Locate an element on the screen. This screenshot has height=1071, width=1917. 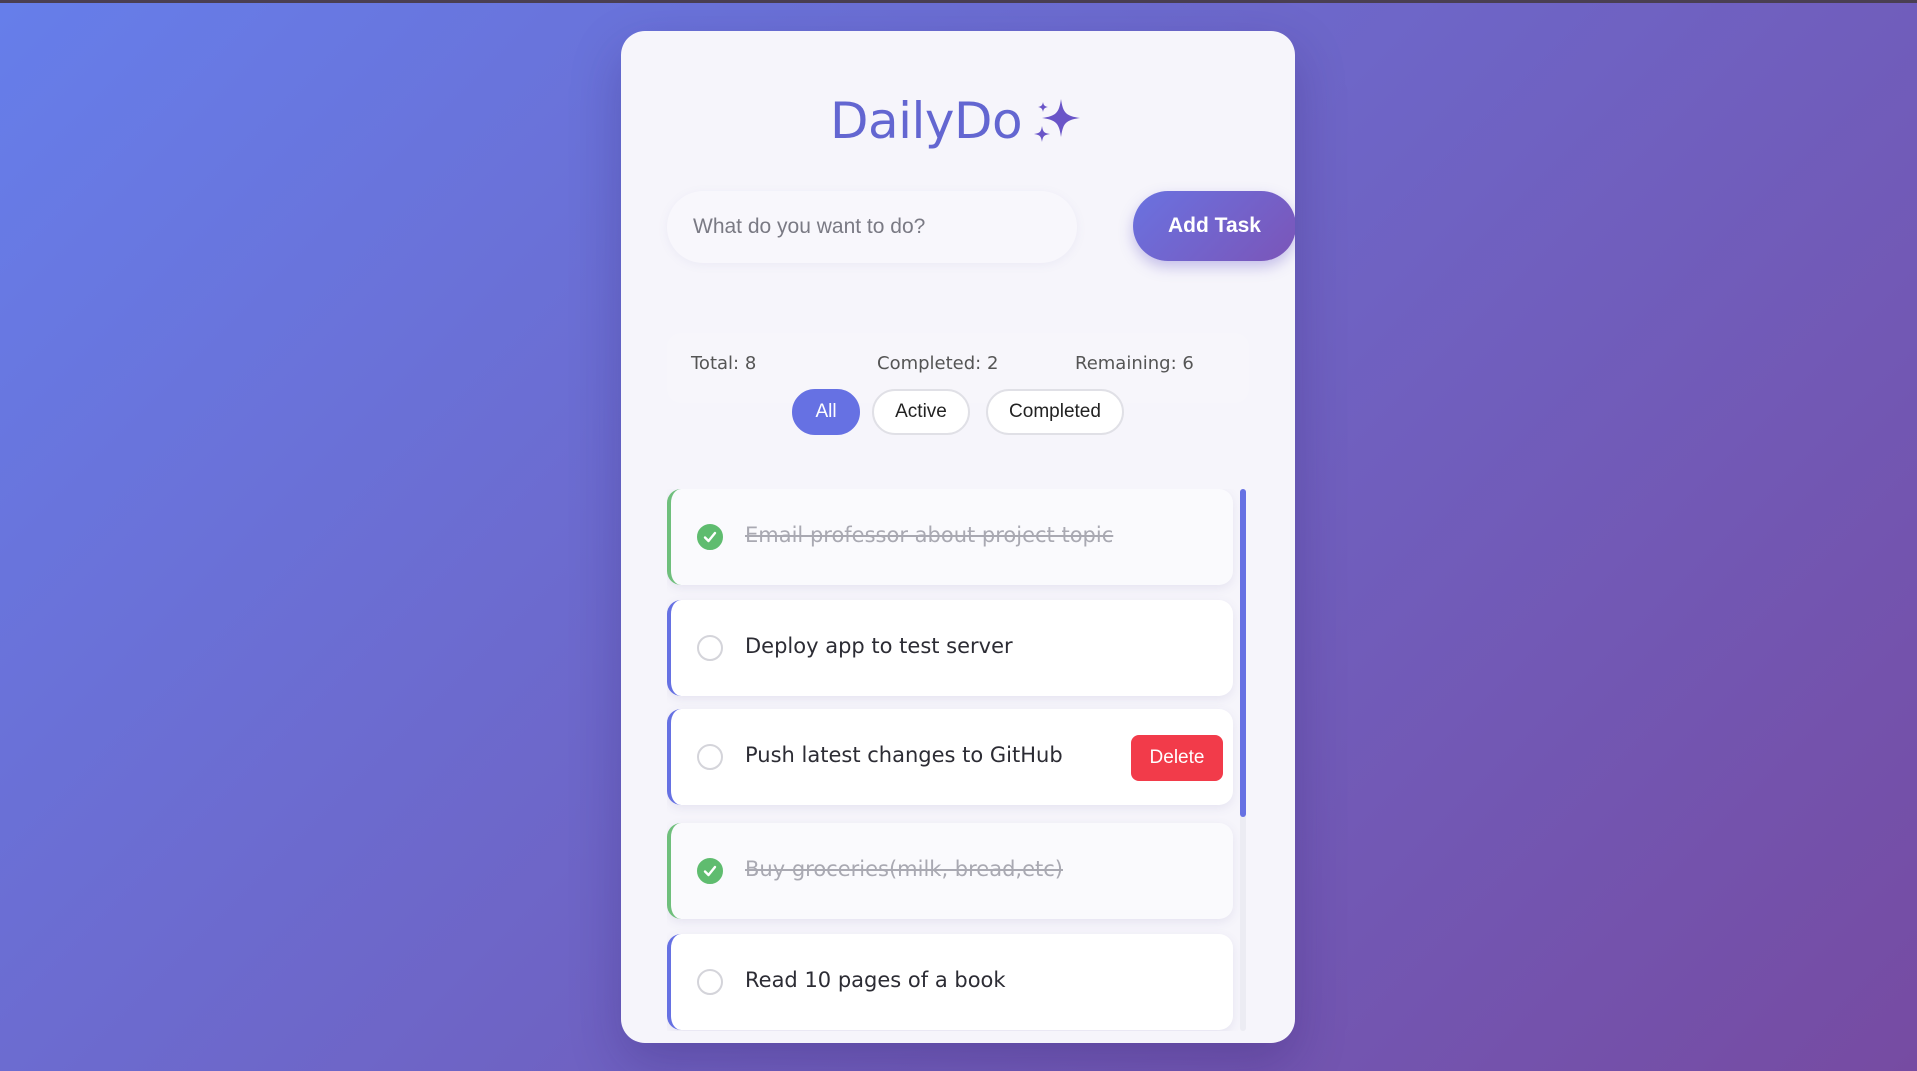
filter-bar: All Active Completed is located at coordinates (958, 413).